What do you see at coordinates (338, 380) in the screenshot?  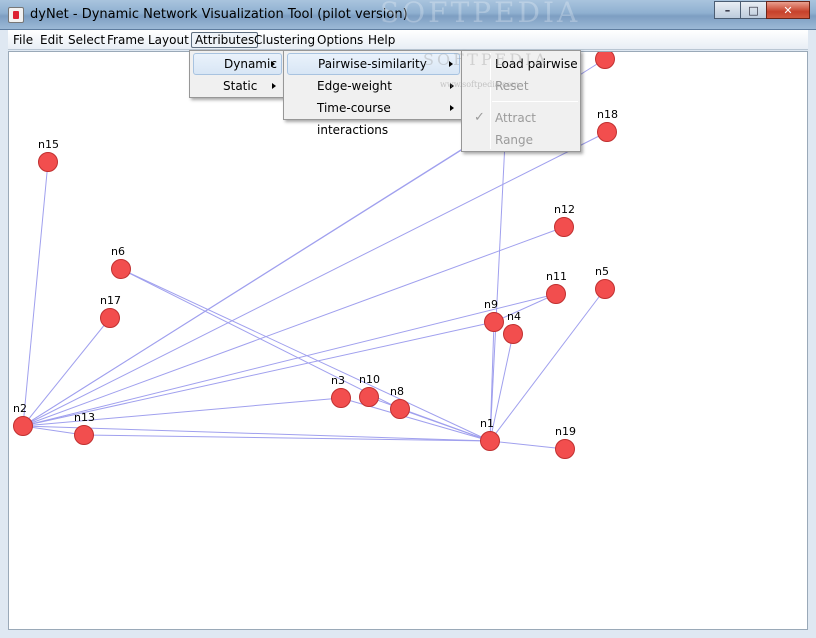 I see `graph-node-label-n3: n3` at bounding box center [338, 380].